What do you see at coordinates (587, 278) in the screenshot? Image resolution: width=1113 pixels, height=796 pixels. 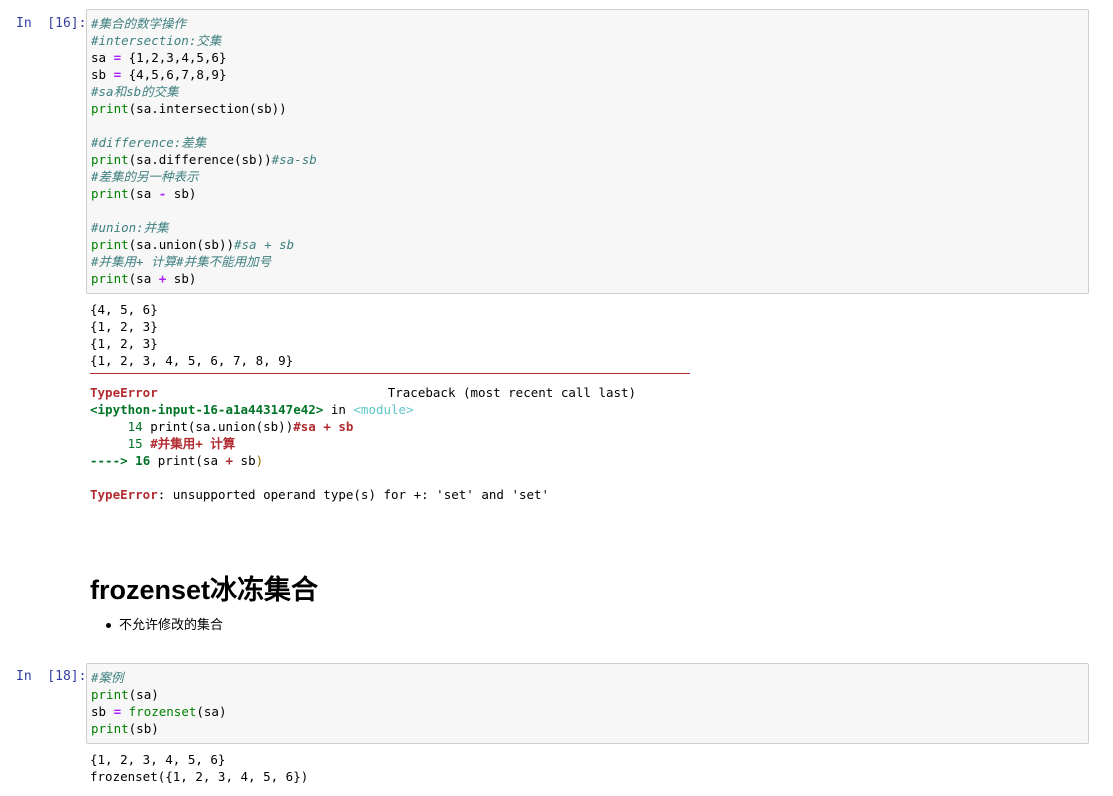 I see `code-line: print(sa + sb)` at bounding box center [587, 278].